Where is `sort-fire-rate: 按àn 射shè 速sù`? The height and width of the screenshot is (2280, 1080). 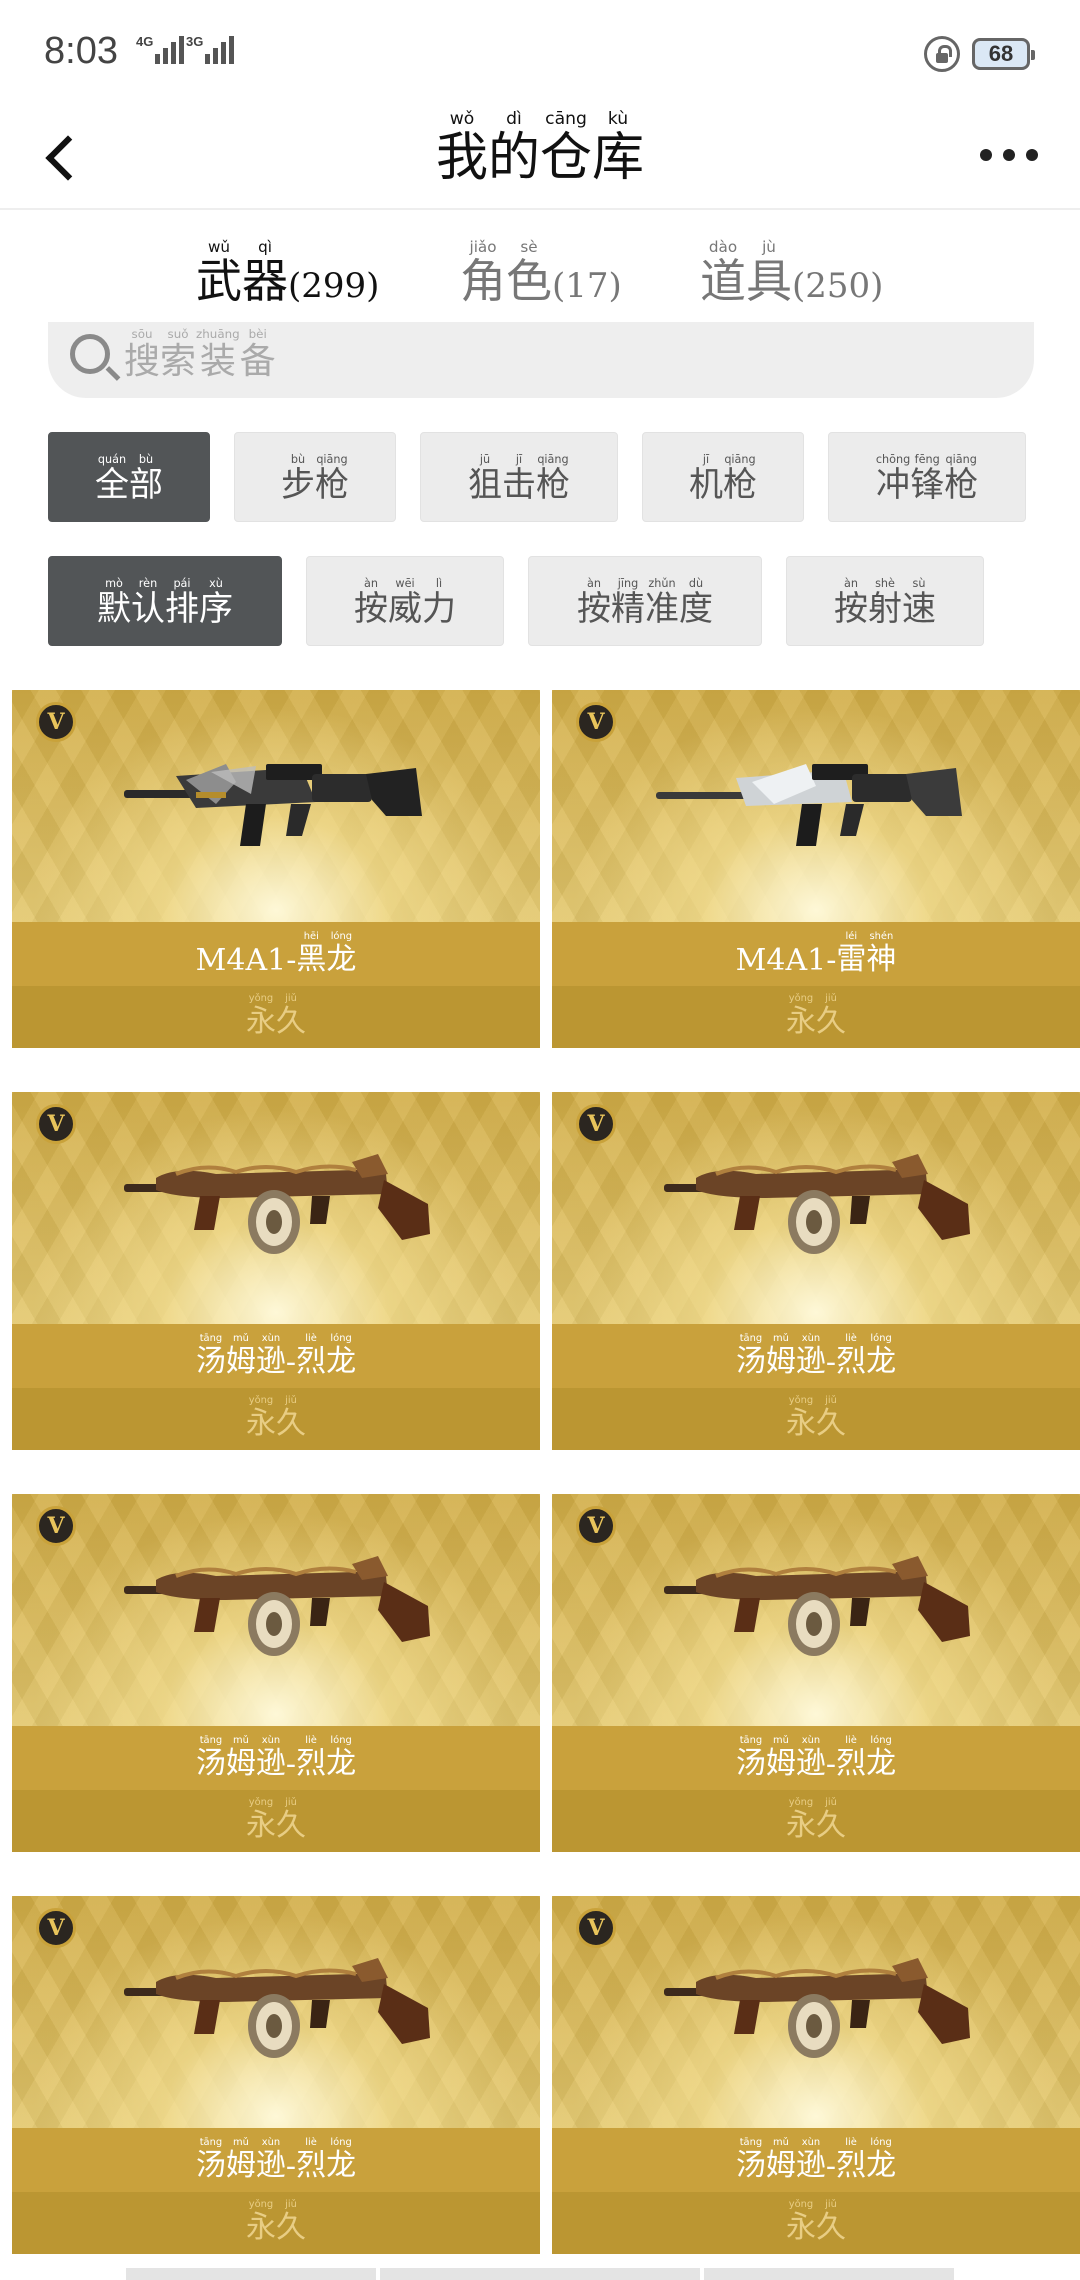 sort-fire-rate: 按àn 射shè 速sù is located at coordinates (885, 601).